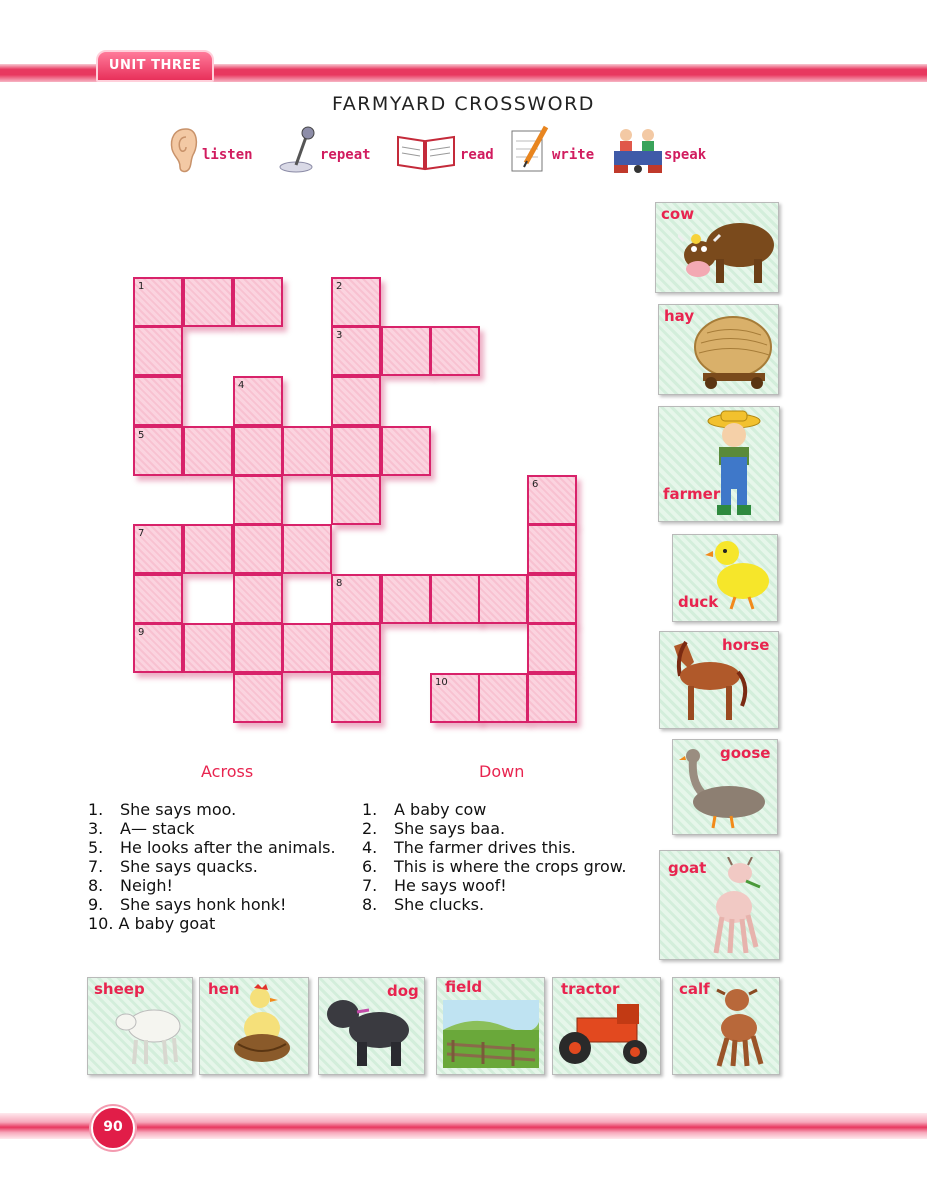 The image size is (927, 1200). Describe the element at coordinates (212, 904) in the screenshot. I see `list-item: 9. She says honk honk!` at that location.